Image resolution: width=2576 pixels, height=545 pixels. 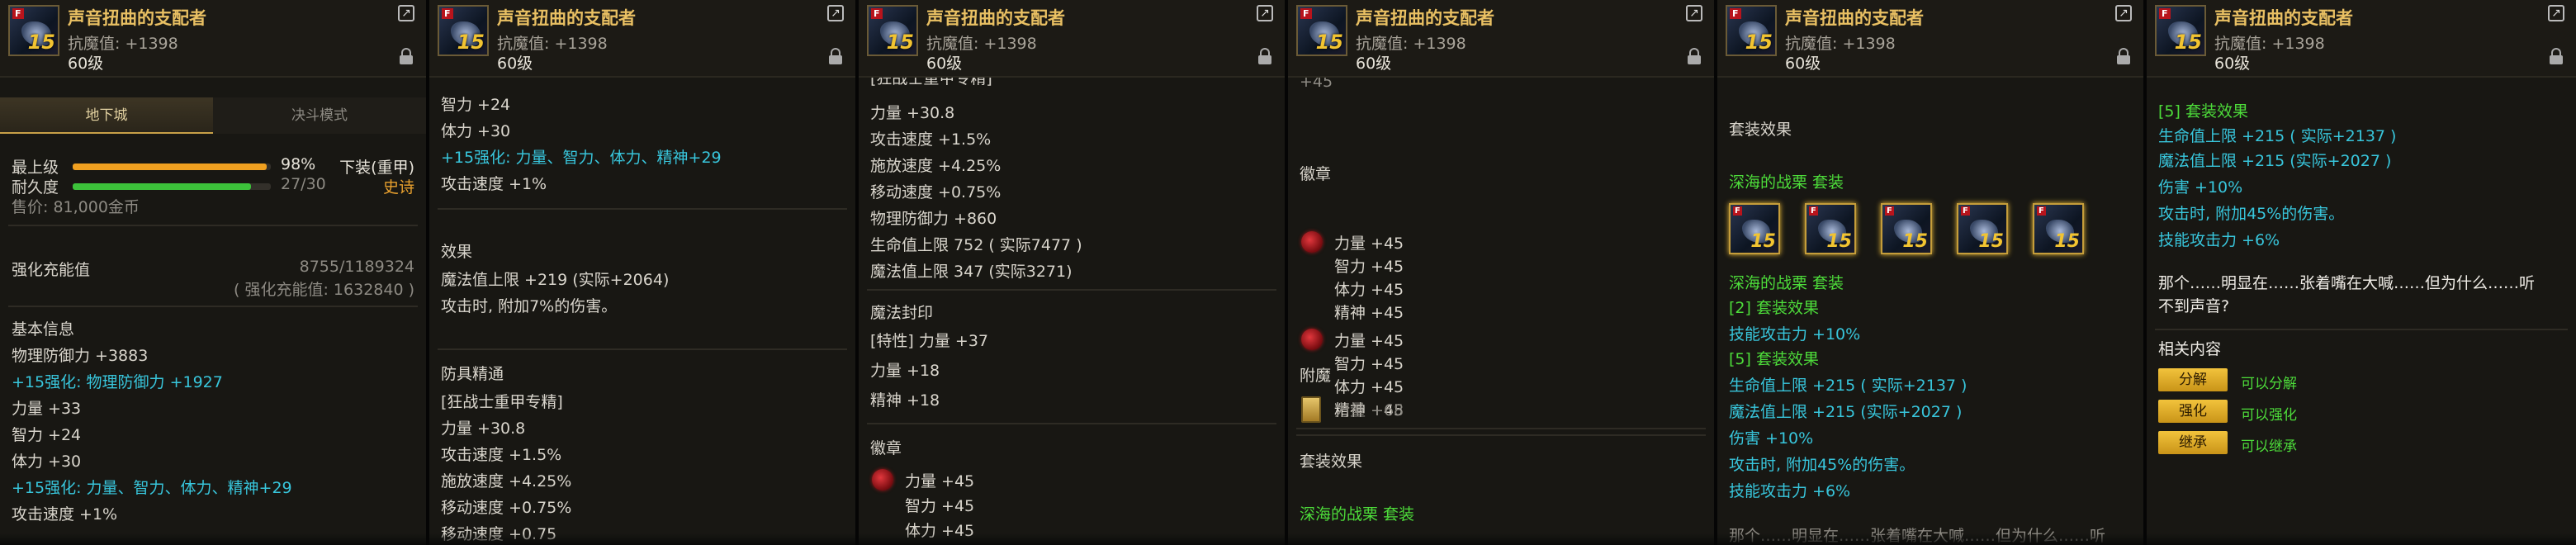 I want to click on set-dmg-desc: 攻击时, 附加45%的伤害。, so click(x=1822, y=465).